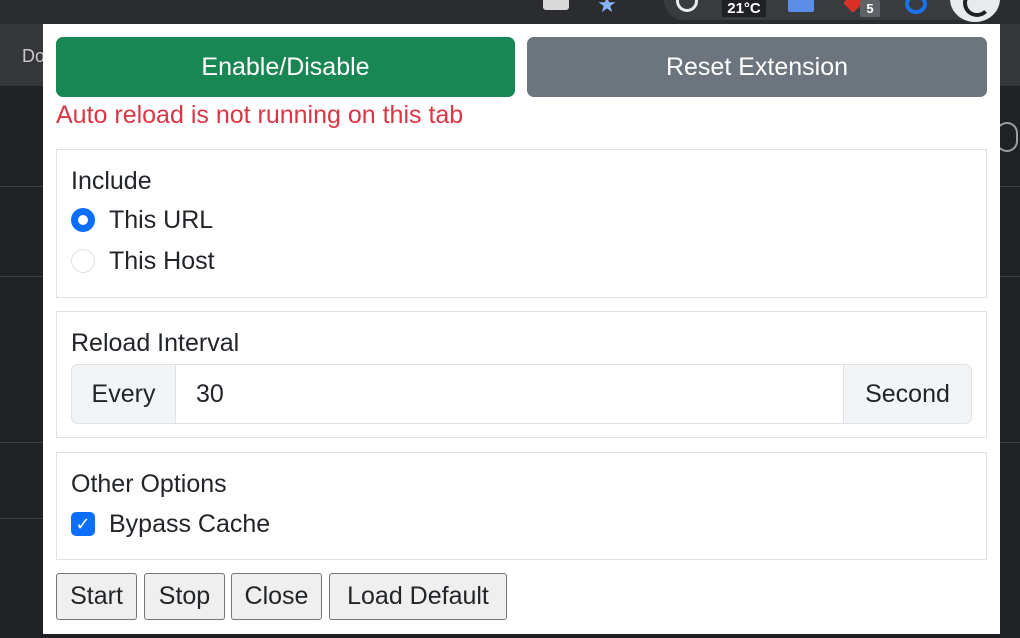 The height and width of the screenshot is (638, 1020). Describe the element at coordinates (829, 10) in the screenshot. I see `extensions-area` at that location.